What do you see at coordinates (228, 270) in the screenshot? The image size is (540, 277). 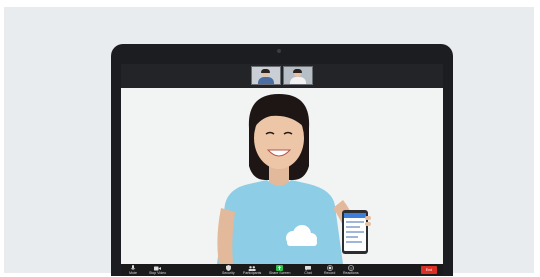 I see `security-button: Security` at bounding box center [228, 270].